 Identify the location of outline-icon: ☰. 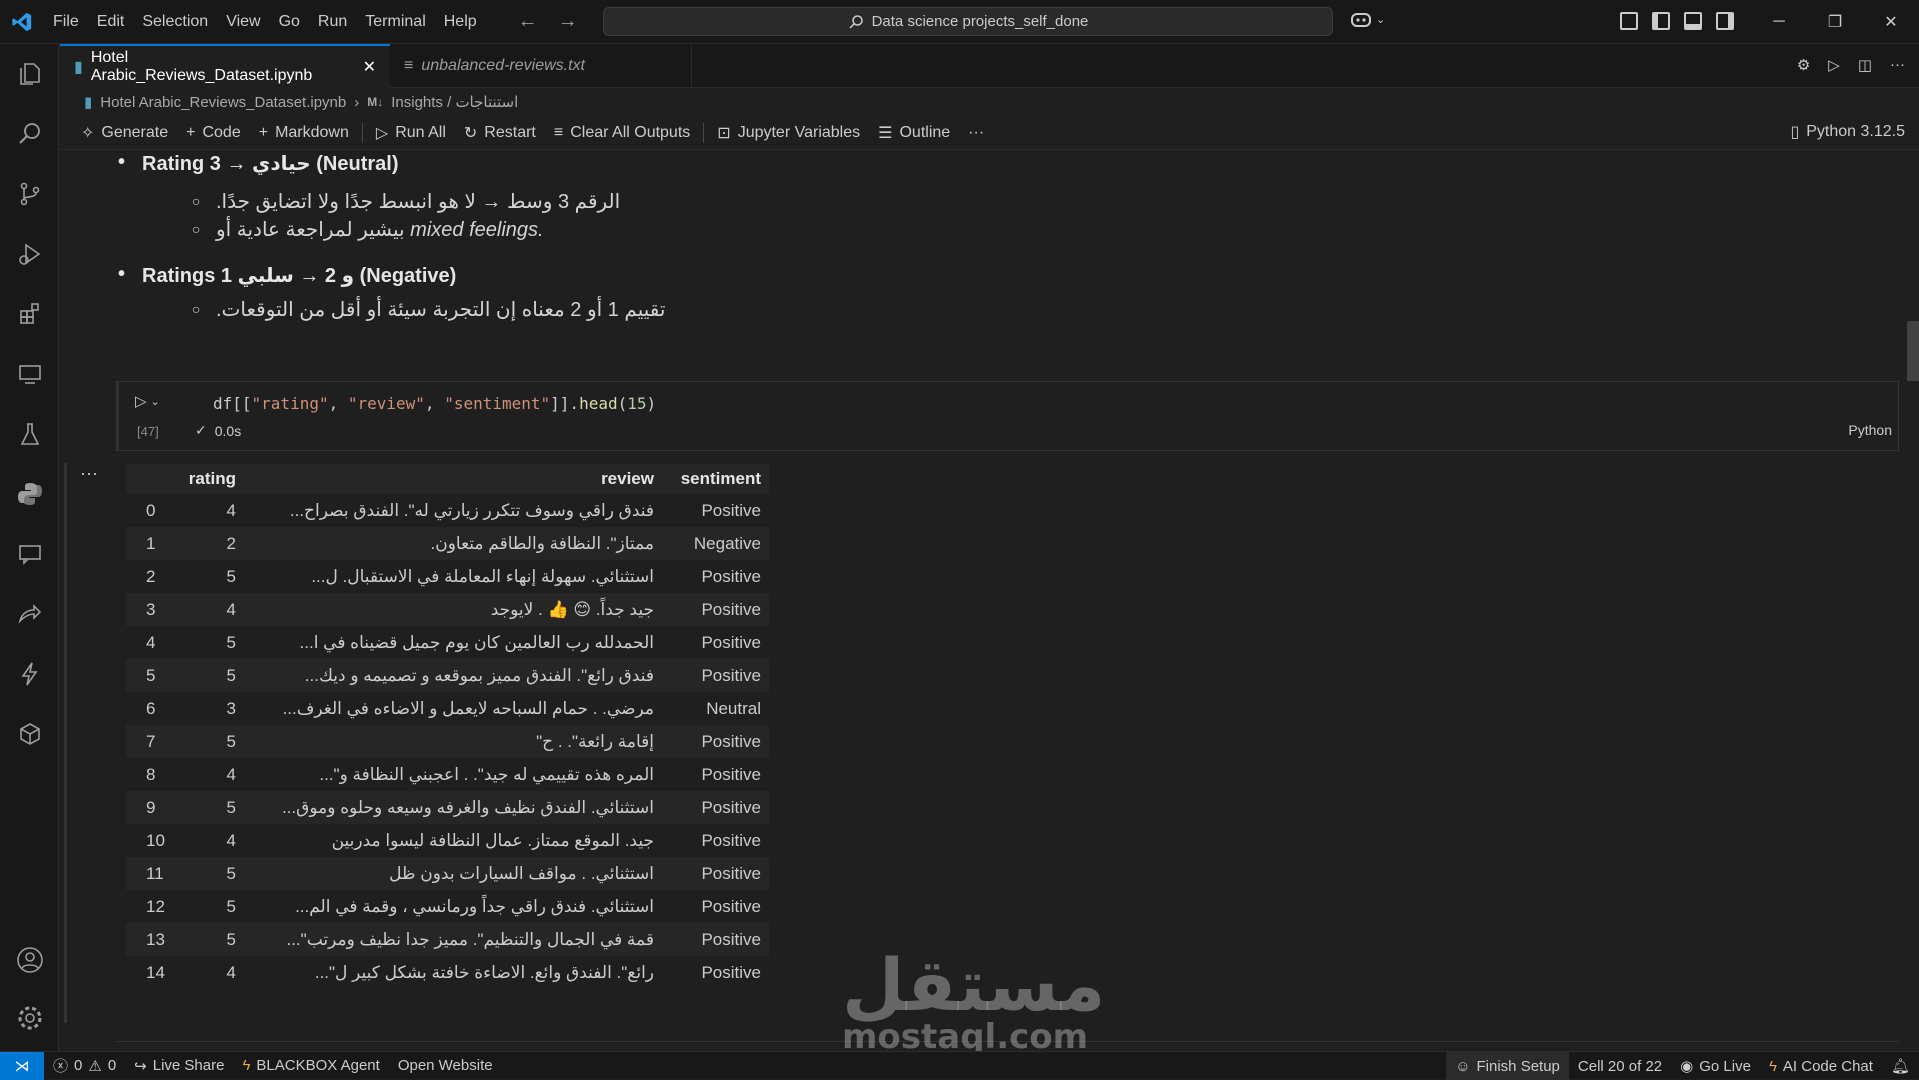
(885, 133).